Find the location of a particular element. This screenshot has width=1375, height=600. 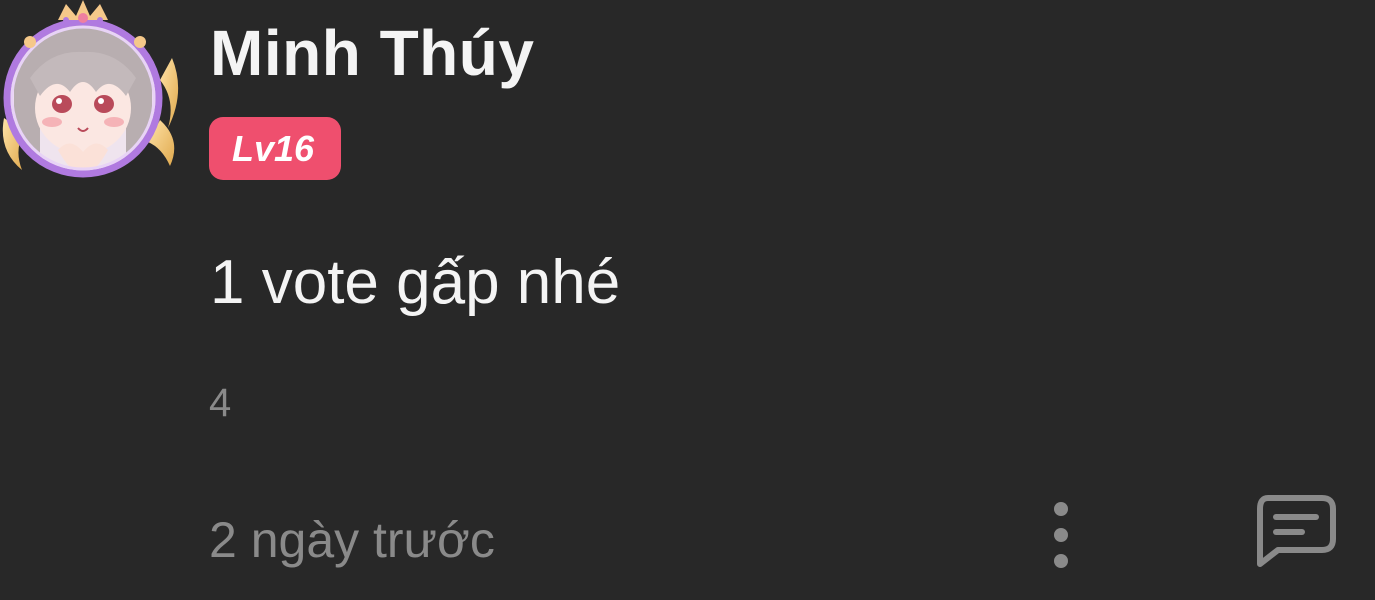

more-vertical-icon is located at coordinates (1061, 535).